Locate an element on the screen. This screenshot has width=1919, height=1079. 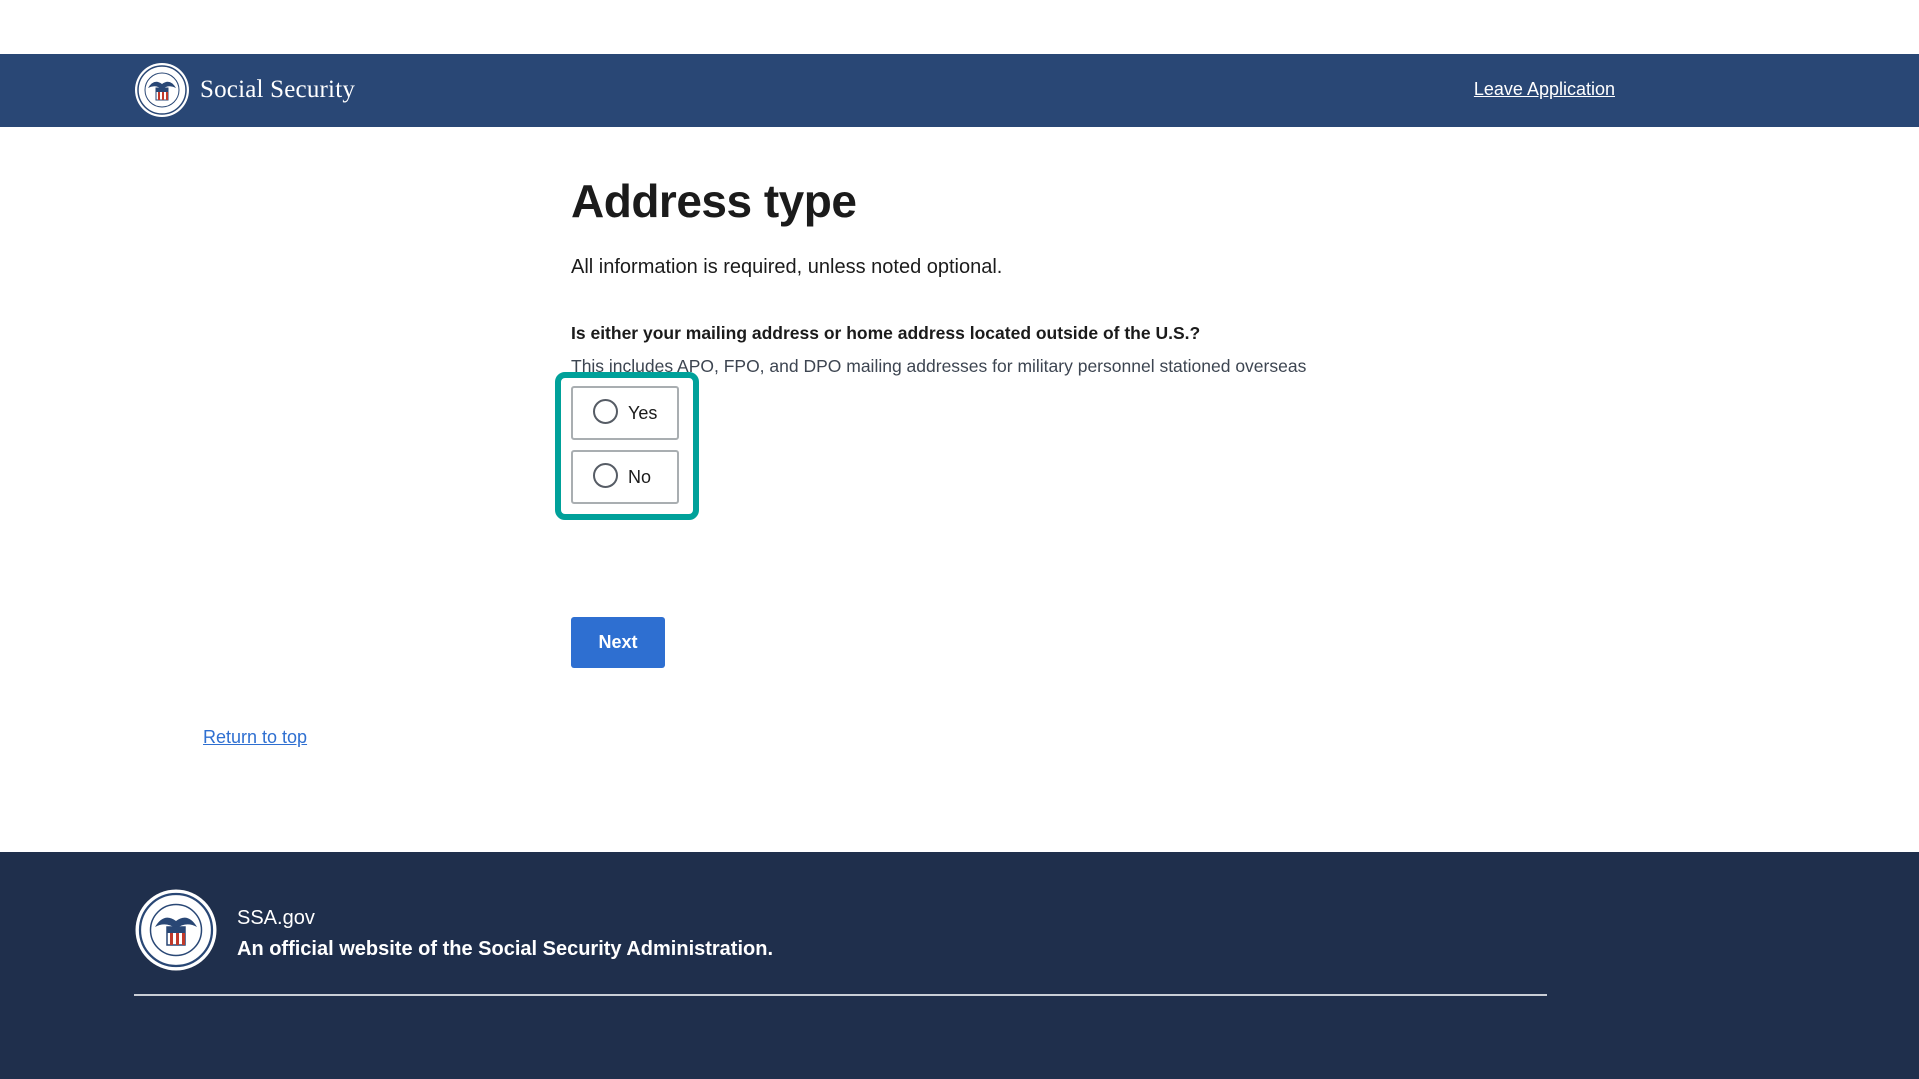
radio-option-no: No is located at coordinates (625, 477).